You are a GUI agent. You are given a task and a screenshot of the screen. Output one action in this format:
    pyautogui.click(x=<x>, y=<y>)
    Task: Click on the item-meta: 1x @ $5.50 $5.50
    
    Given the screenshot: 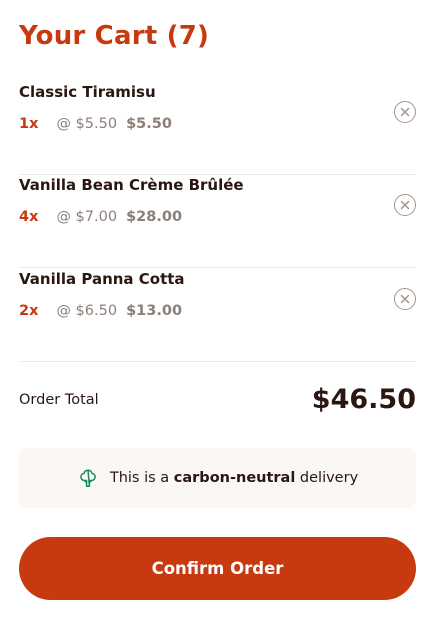 What is the action you would take?
    pyautogui.click(x=95, y=124)
    